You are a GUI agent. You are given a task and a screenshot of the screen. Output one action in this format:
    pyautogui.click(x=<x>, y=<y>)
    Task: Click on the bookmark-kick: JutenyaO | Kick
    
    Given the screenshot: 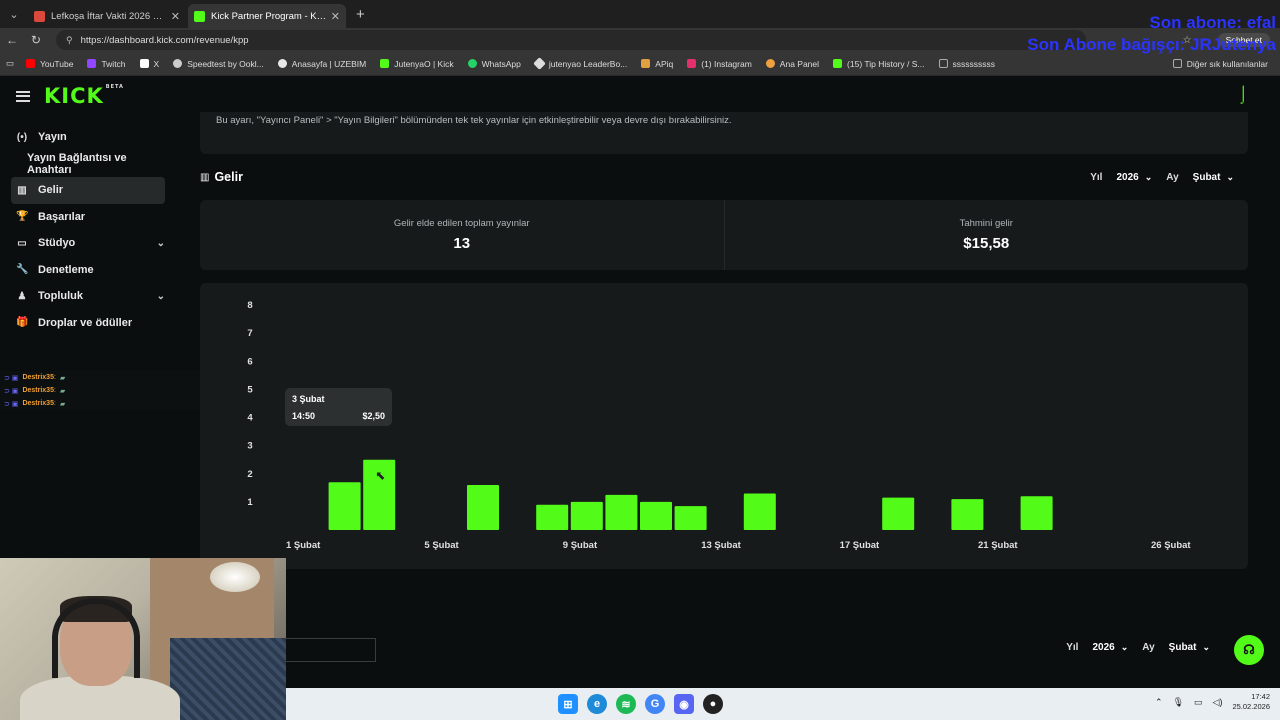 What is the action you would take?
    pyautogui.click(x=417, y=64)
    